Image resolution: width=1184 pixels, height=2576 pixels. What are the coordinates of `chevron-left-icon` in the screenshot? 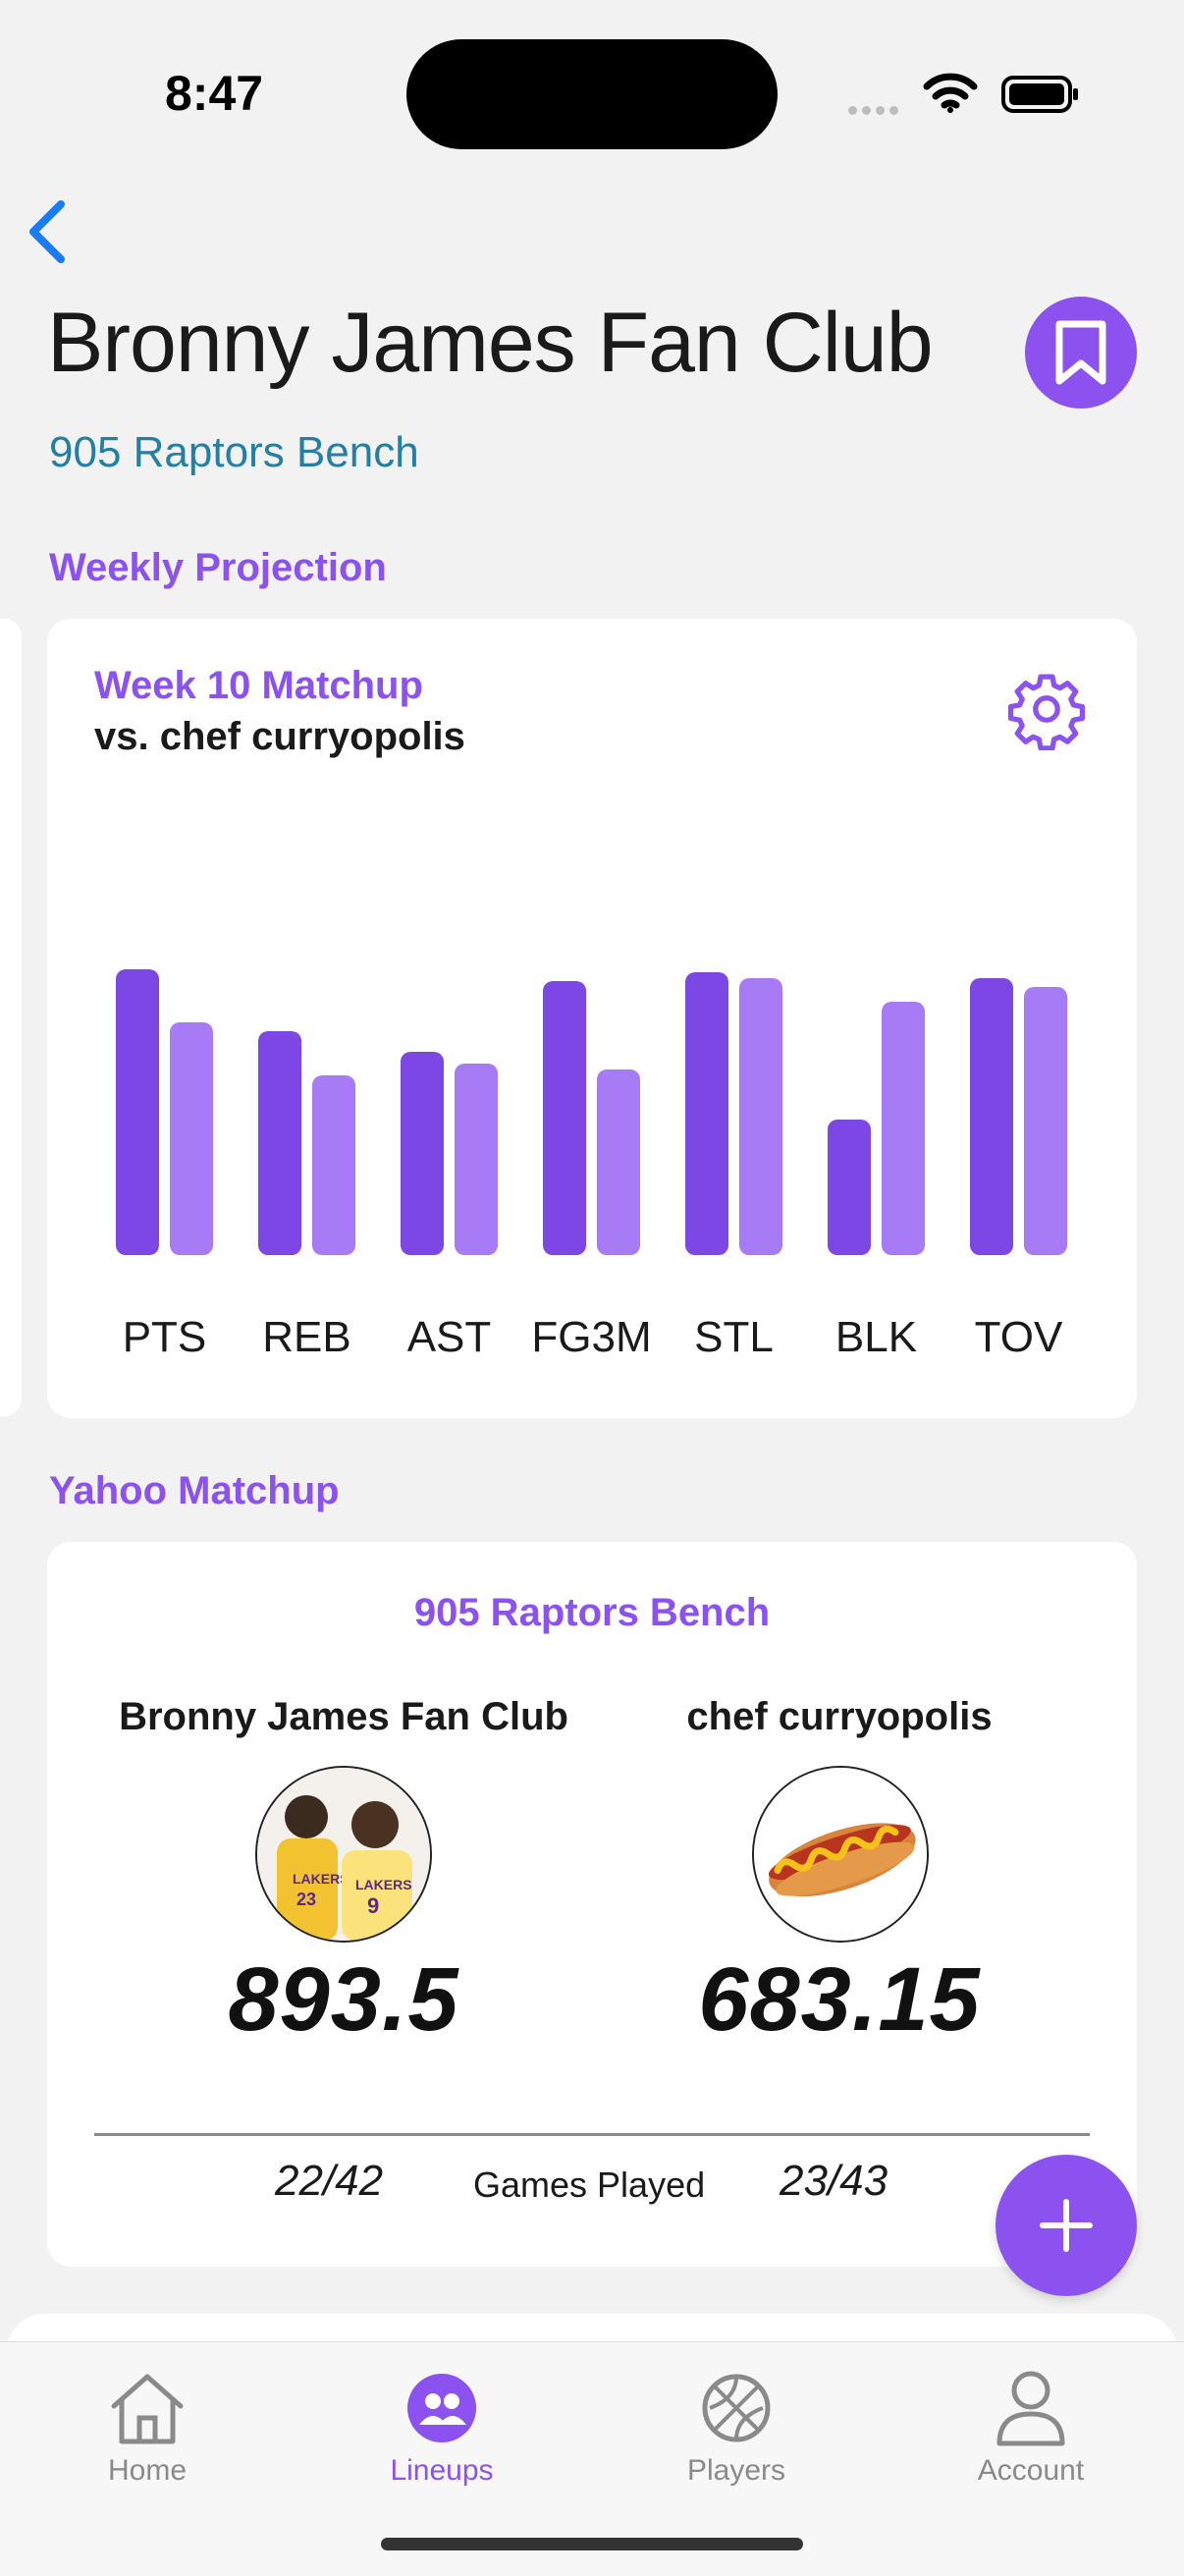 It's located at (47, 231).